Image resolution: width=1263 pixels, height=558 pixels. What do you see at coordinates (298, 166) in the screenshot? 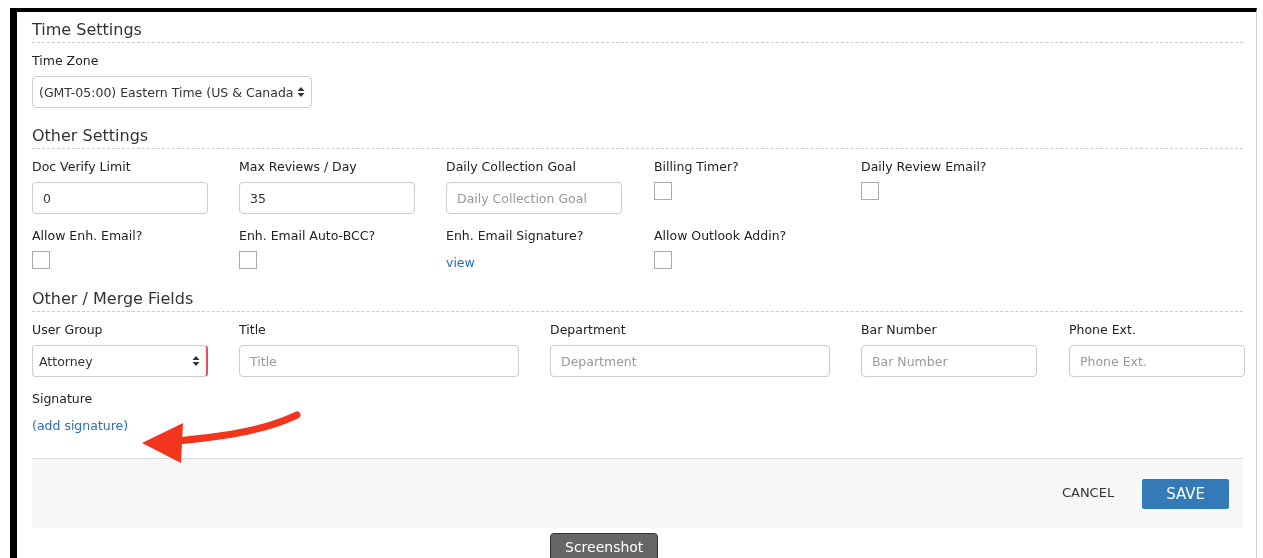
I see `field-label: Max Reviews / Day` at bounding box center [298, 166].